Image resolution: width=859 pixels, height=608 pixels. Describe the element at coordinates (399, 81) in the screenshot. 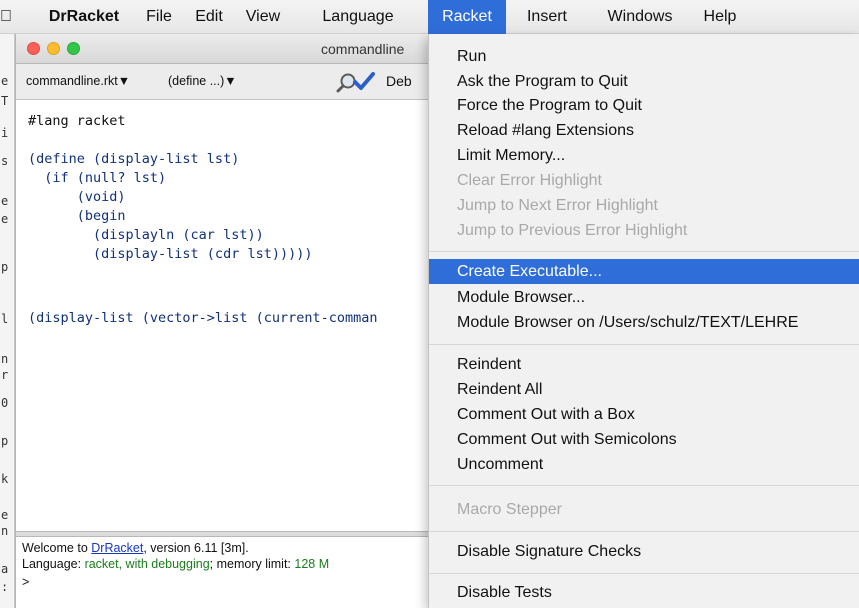

I see `debug-button-label: Deb` at that location.